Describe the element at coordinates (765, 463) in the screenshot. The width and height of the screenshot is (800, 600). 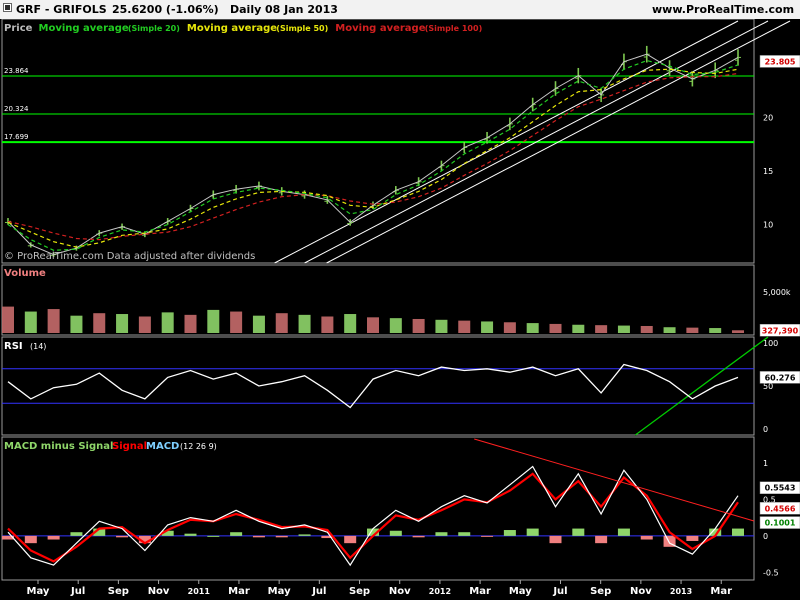
I see `macd-y-tick-label: 1` at that location.